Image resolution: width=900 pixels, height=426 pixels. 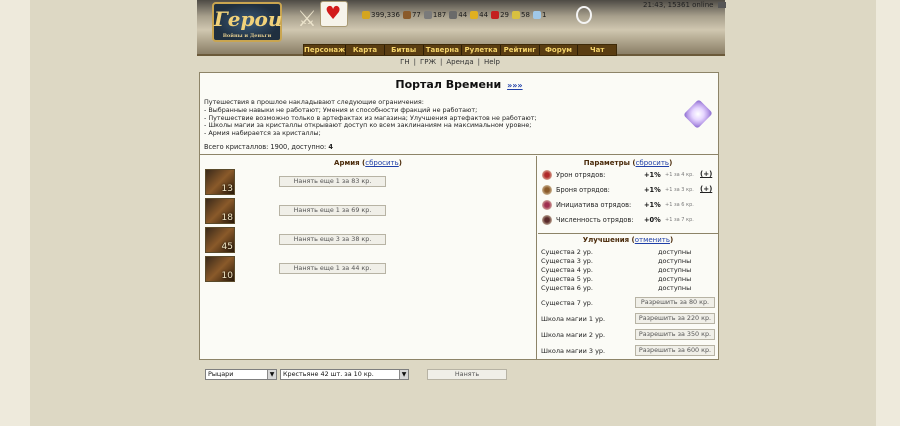 I want to click on upgrades-title: Улучшения (отменить), so click(x=628, y=240).